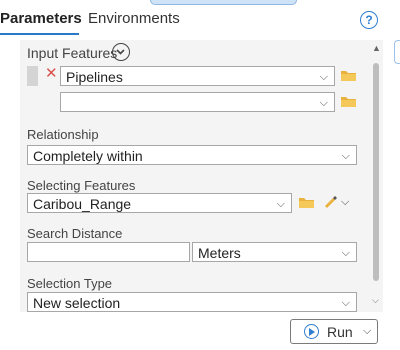  Describe the element at coordinates (72, 53) in the screenshot. I see `input-features-label: Input Features` at that location.